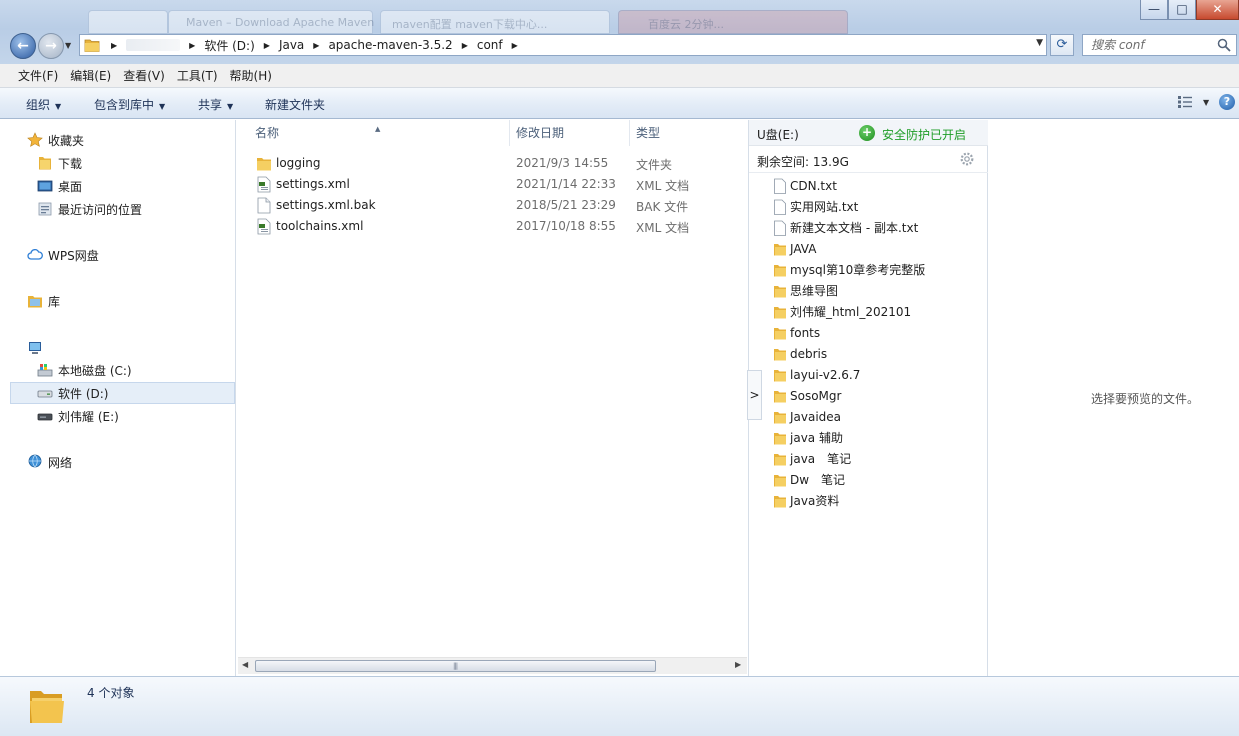  Describe the element at coordinates (84, 370) in the screenshot. I see `sidebar-item-drive-c: 本地磁盘 (C:)` at that location.